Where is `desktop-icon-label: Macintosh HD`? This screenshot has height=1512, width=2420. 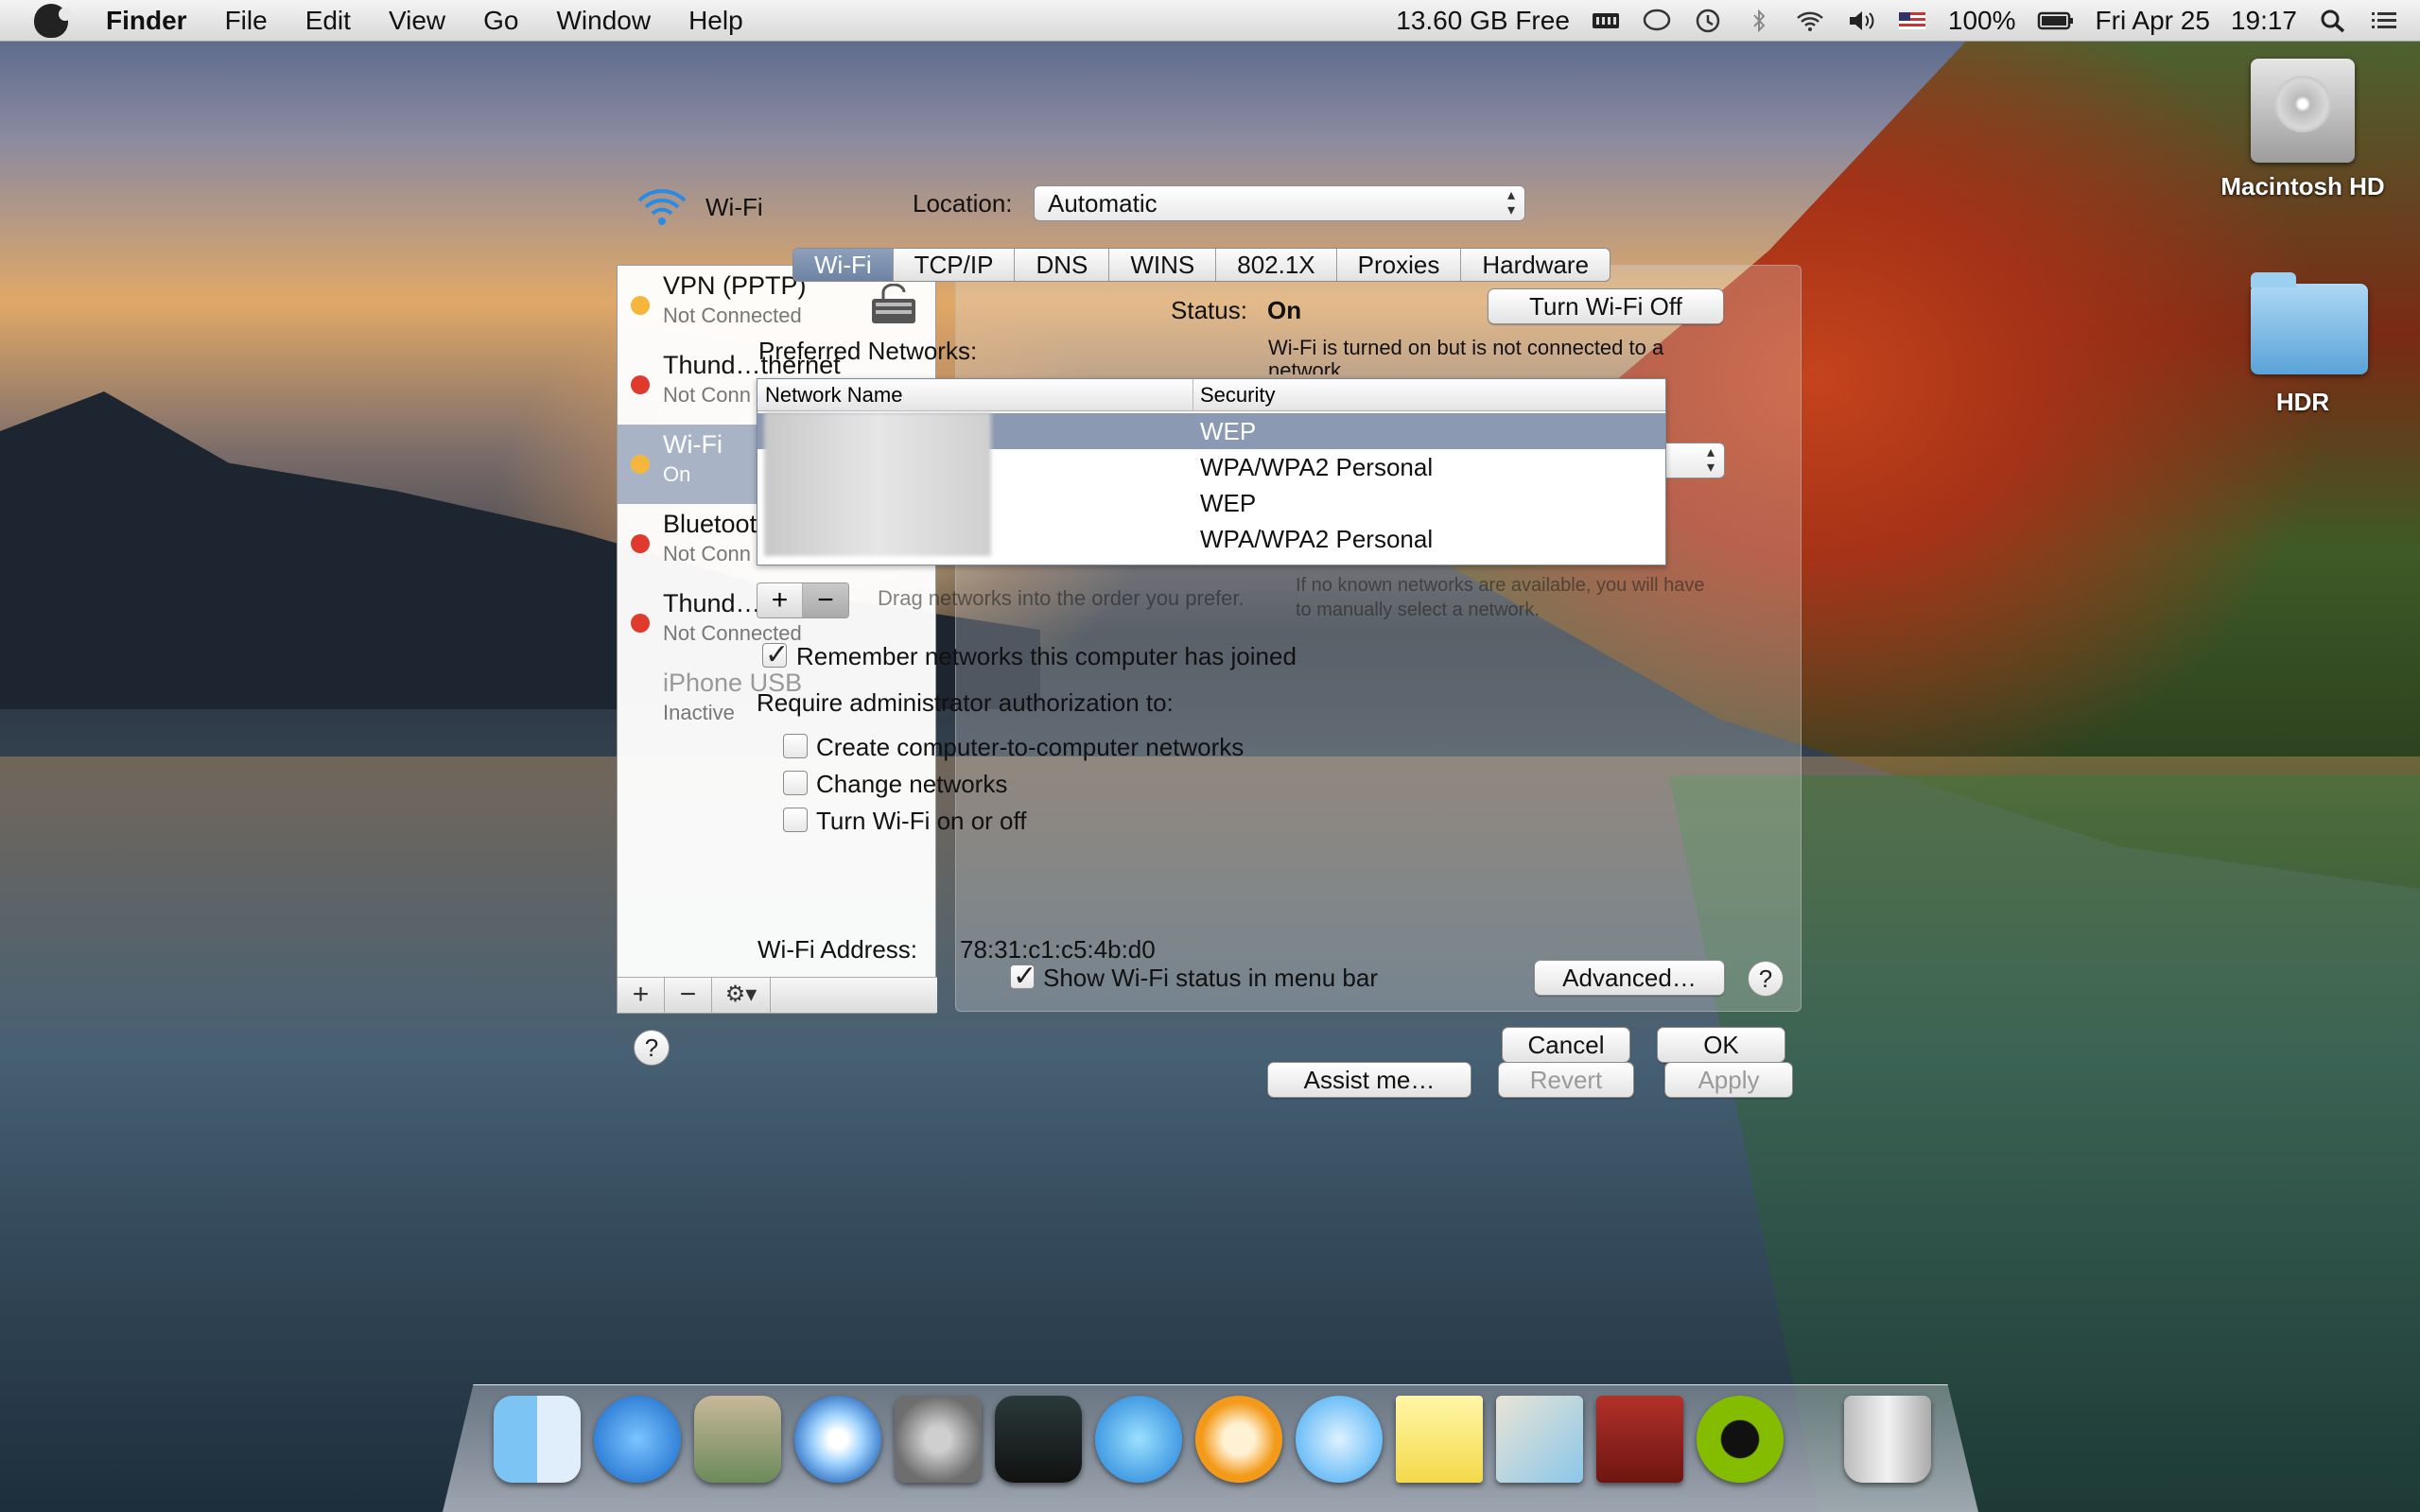
desktop-icon-label: Macintosh HD is located at coordinates (2302, 186).